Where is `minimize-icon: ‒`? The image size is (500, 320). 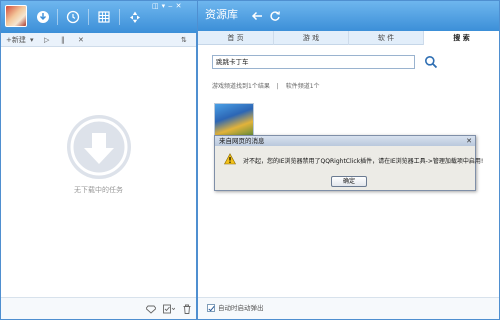
minimize-icon: ‒ is located at coordinates (170, 6).